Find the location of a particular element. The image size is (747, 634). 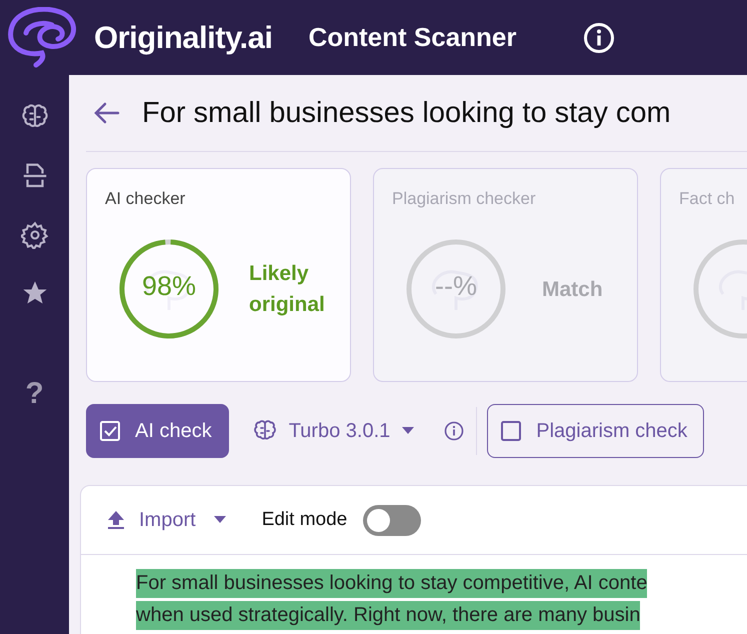

settings-icon is located at coordinates (34, 235).